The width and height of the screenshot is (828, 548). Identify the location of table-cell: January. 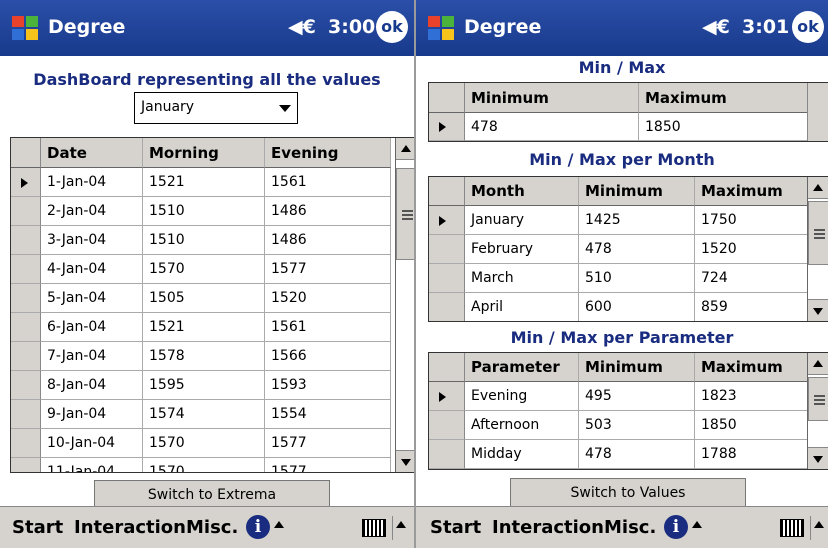
(522, 220).